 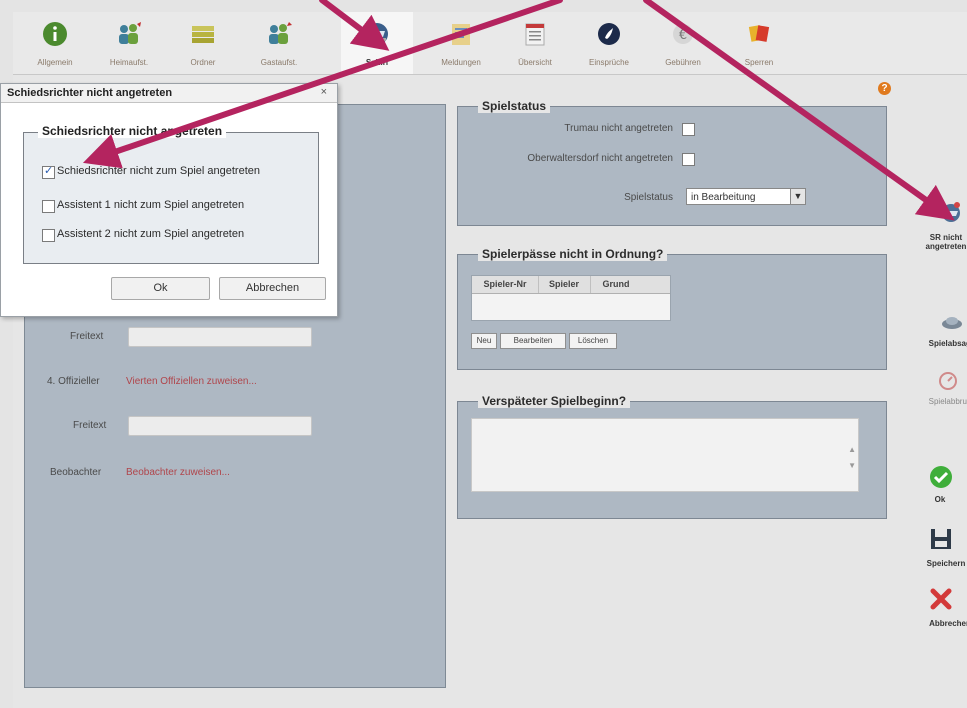 I want to click on late-start-textarea: ▲ ▼, so click(x=665, y=455).